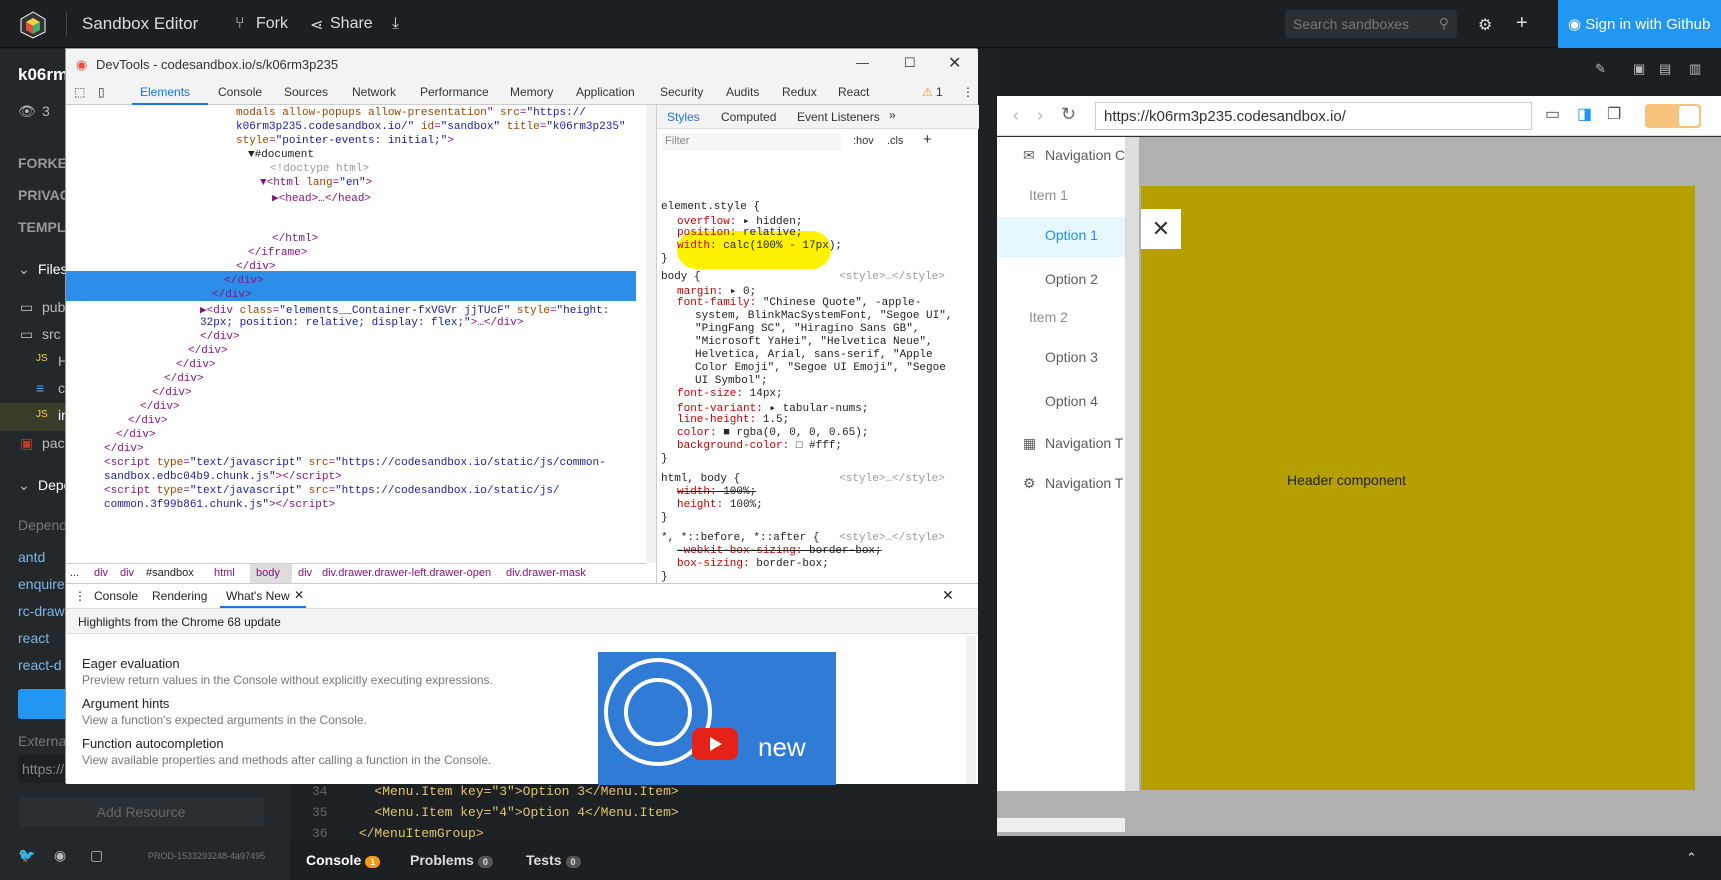 This screenshot has width=1721, height=880. Describe the element at coordinates (116, 596) in the screenshot. I see `drawer-tab-console: Console` at that location.